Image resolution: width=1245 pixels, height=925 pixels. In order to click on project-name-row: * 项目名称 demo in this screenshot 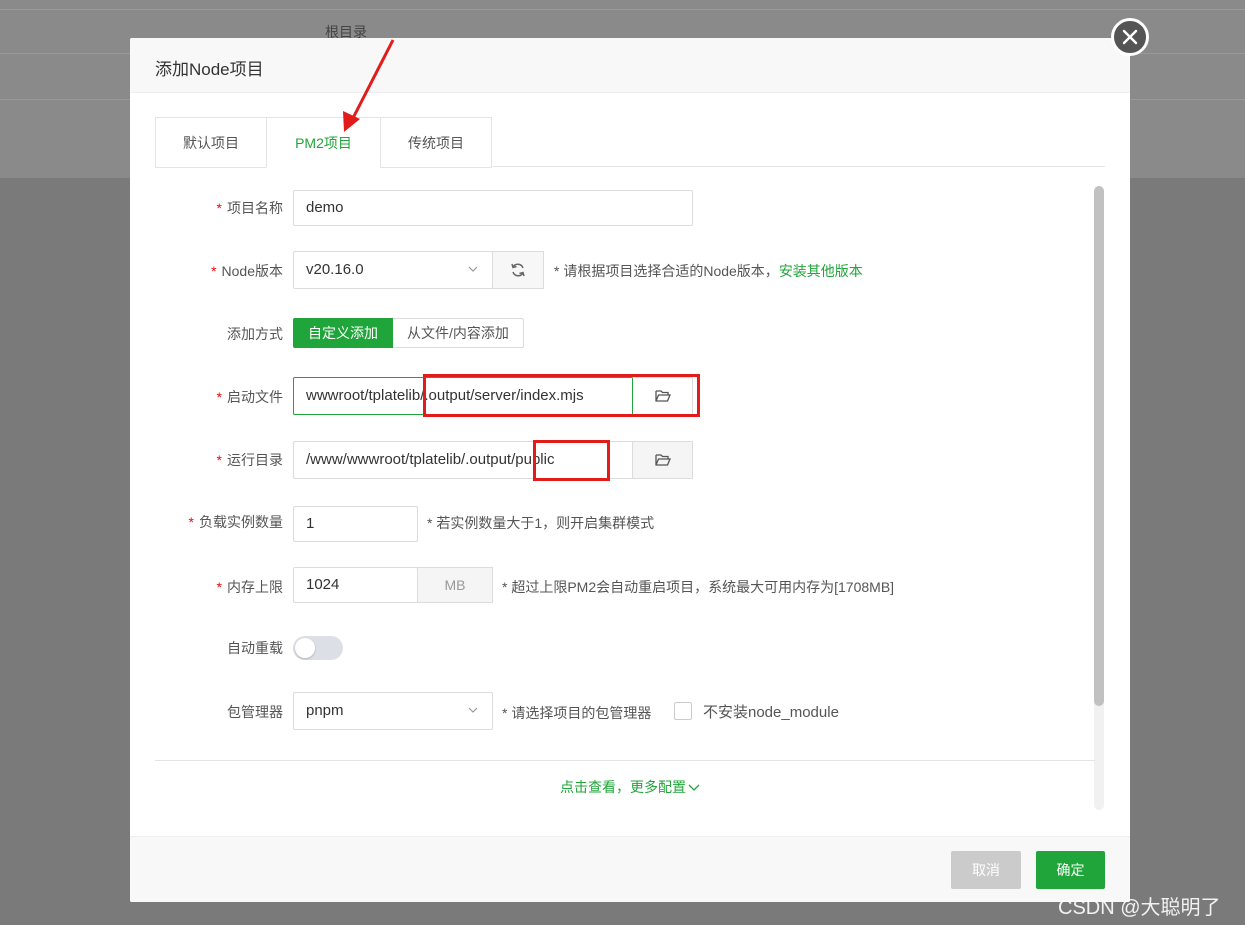, I will do `click(625, 209)`.